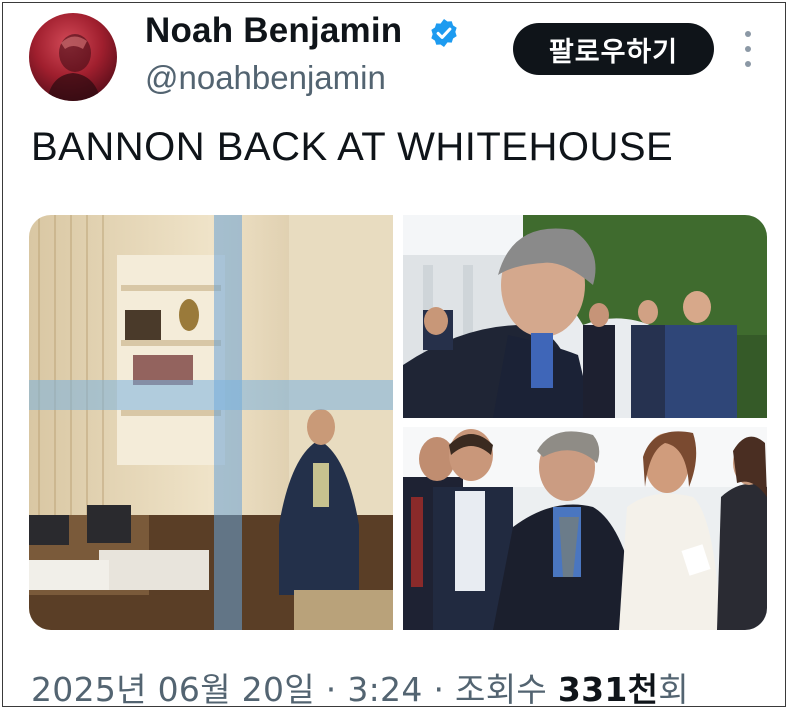 The image size is (790, 711). What do you see at coordinates (265, 78) in the screenshot?
I see `user-handle: @noahbenjamin` at bounding box center [265, 78].